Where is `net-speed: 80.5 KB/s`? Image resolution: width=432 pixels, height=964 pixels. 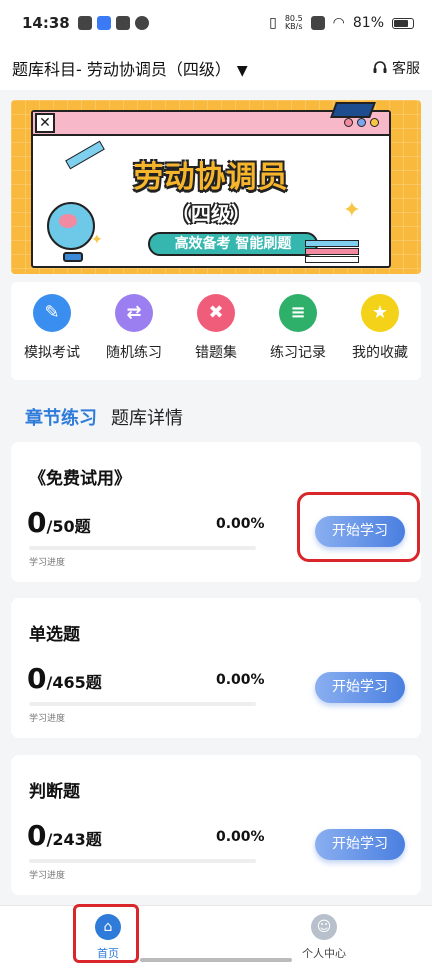 net-speed: 80.5 KB/s is located at coordinates (294, 23).